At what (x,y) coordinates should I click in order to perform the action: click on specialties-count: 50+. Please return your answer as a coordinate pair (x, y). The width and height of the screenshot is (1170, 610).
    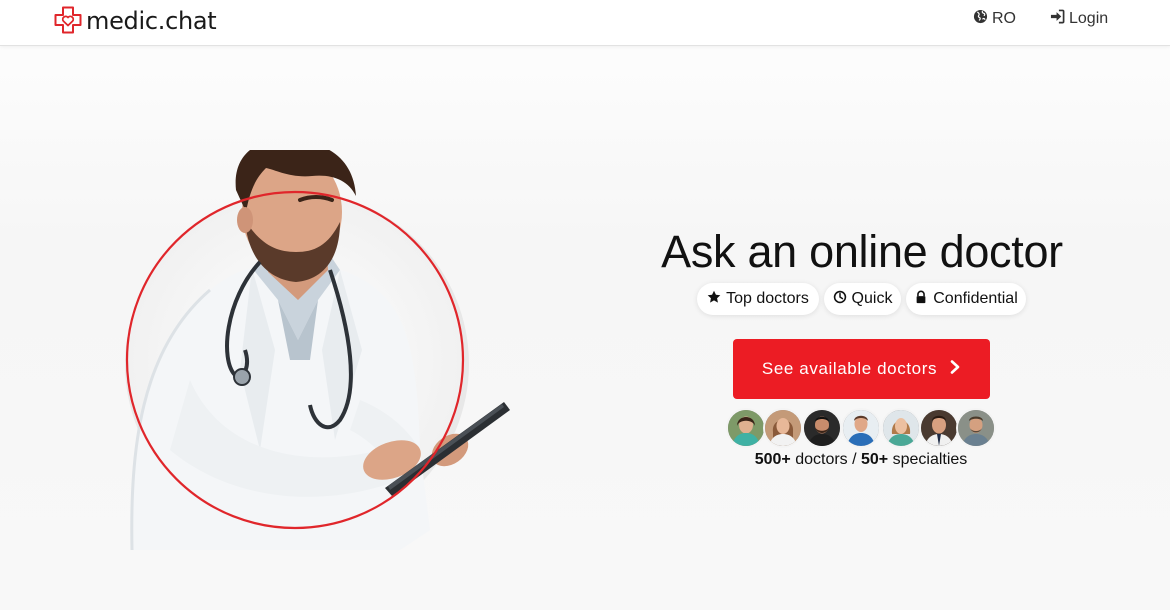
    Looking at the image, I should click on (875, 459).